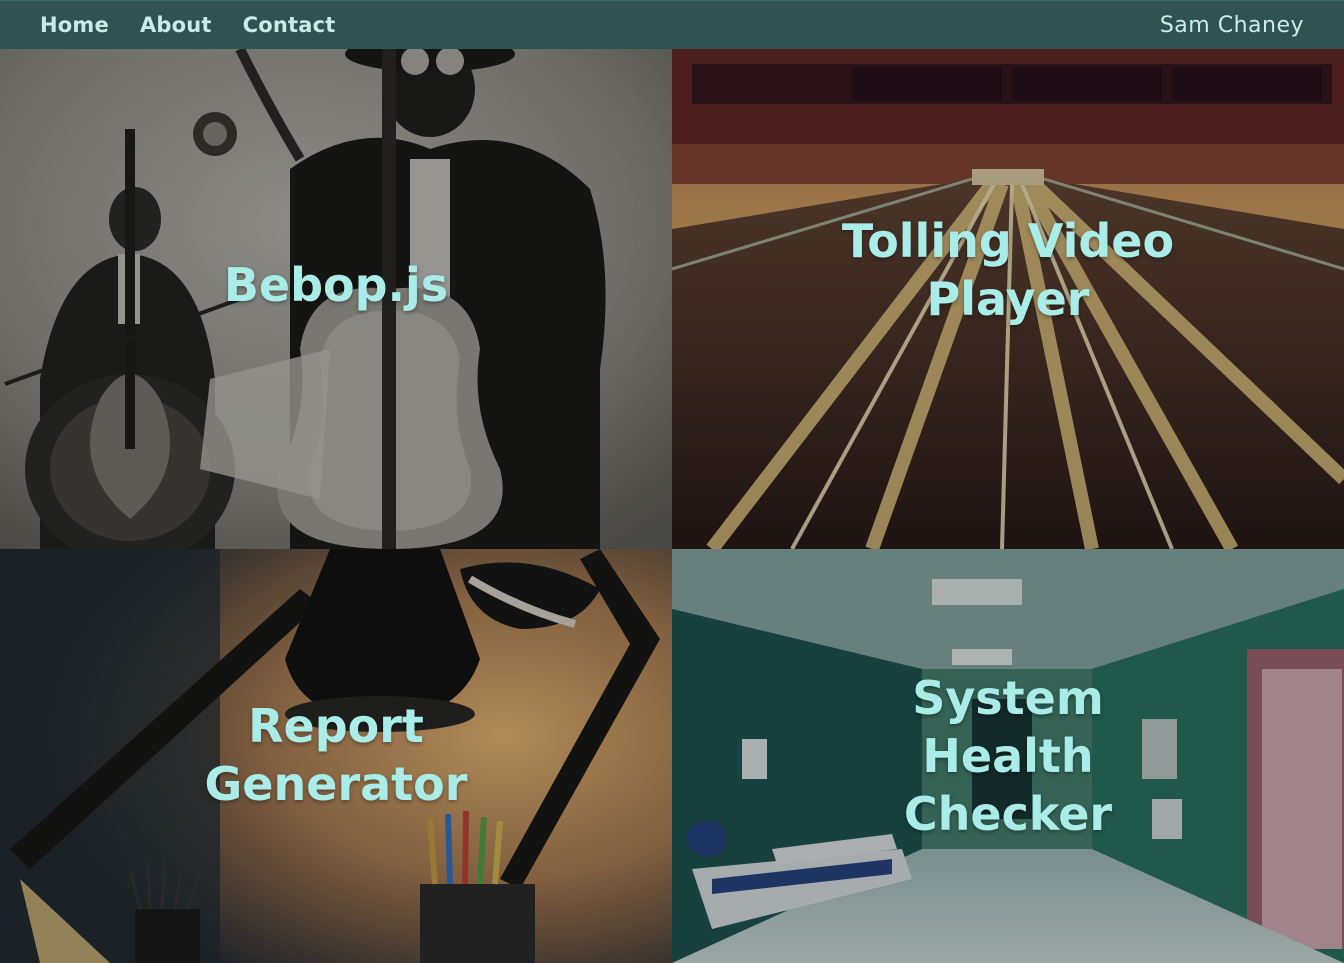 The image size is (1344, 963). I want to click on project-title-tolling: Tolling Video Player, so click(1008, 270).